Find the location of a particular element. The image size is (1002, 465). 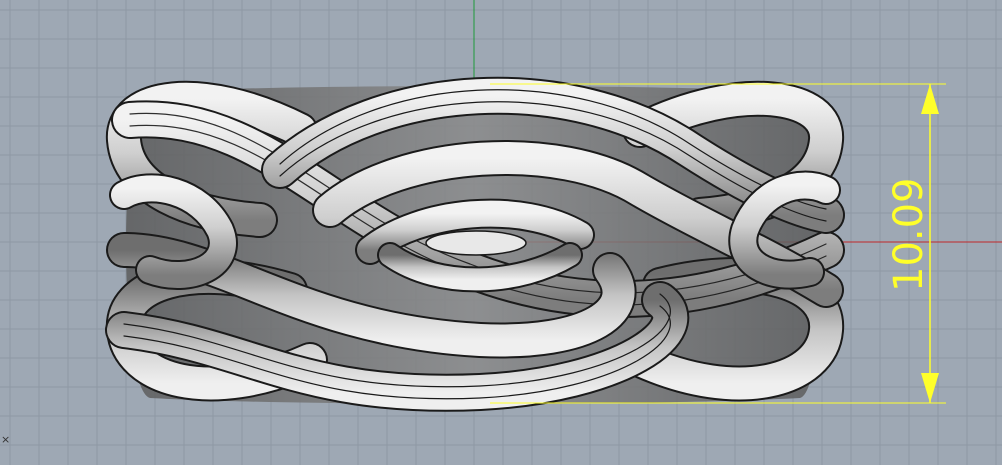

ring-center-opening is located at coordinates (476, 243).